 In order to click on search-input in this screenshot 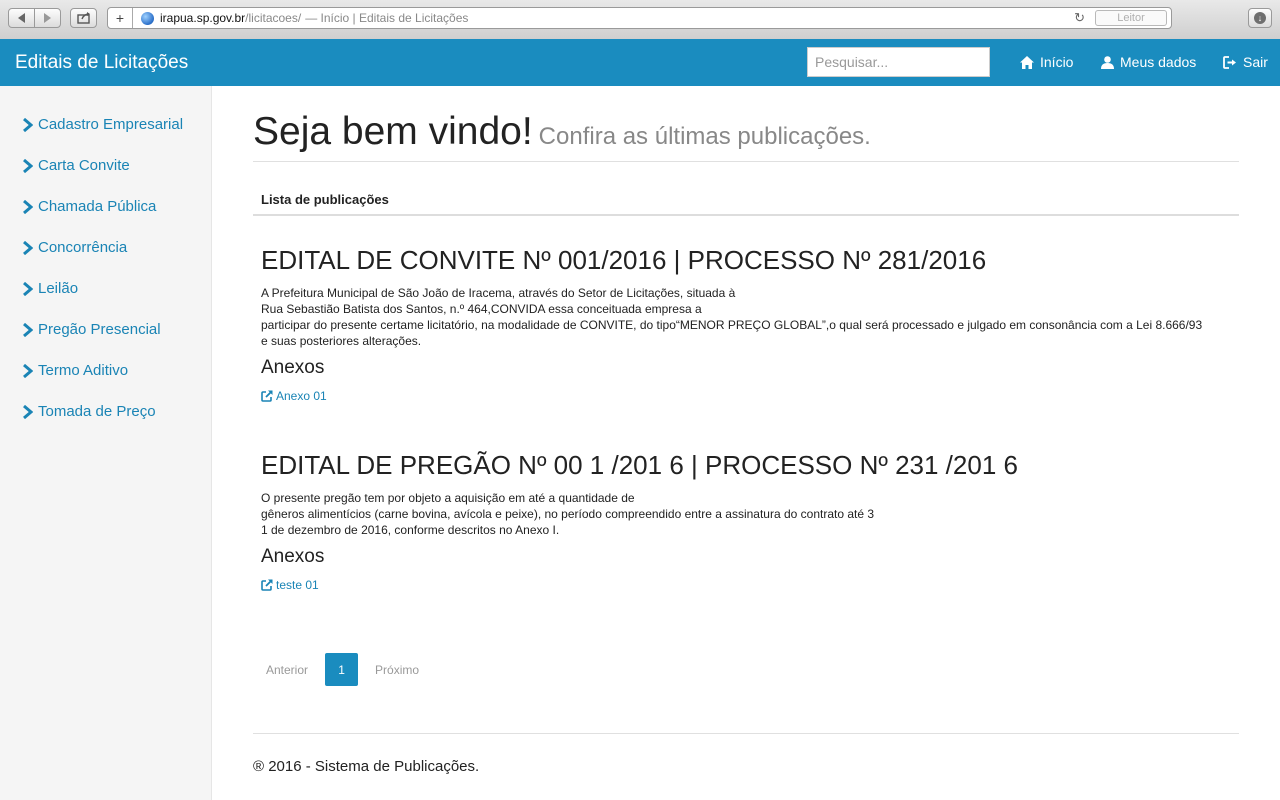, I will do `click(898, 62)`.